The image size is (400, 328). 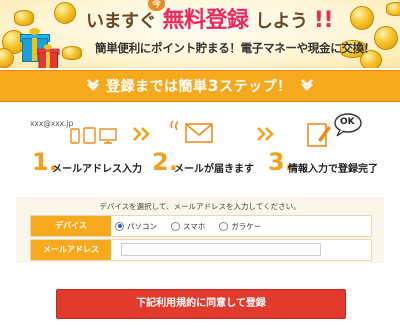 I want to click on agree-and-register-button: 下記利用規約に同意して登録, so click(x=201, y=304).